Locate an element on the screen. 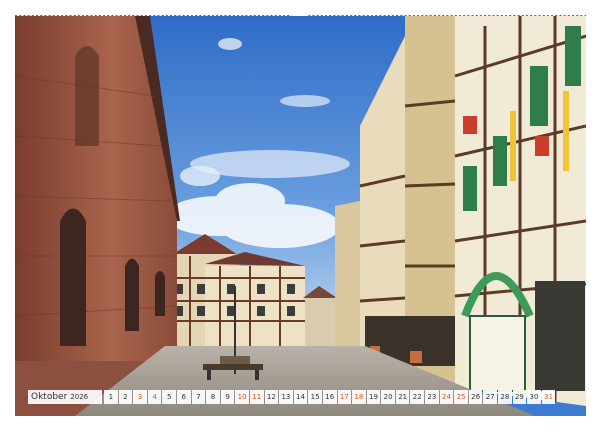  day-cell: 16 is located at coordinates (329, 397).